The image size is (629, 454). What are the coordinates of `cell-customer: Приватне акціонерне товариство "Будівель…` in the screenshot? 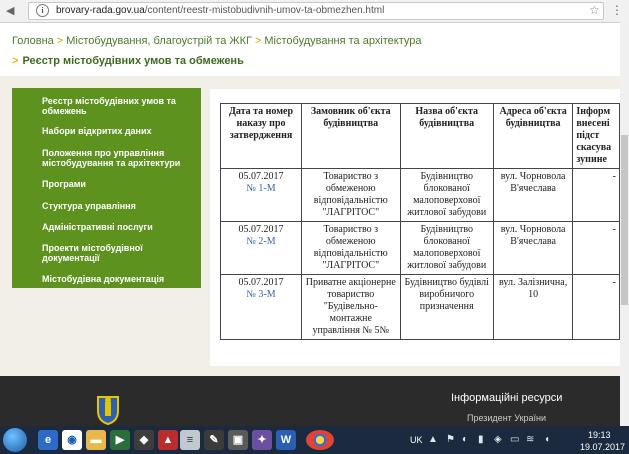 It's located at (351, 307).